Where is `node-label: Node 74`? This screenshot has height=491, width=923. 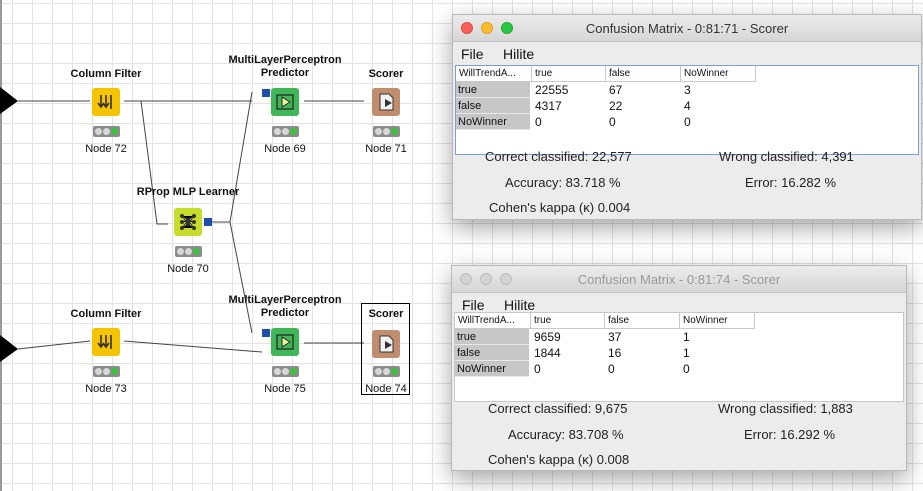
node-label: Node 74 is located at coordinates (386, 389).